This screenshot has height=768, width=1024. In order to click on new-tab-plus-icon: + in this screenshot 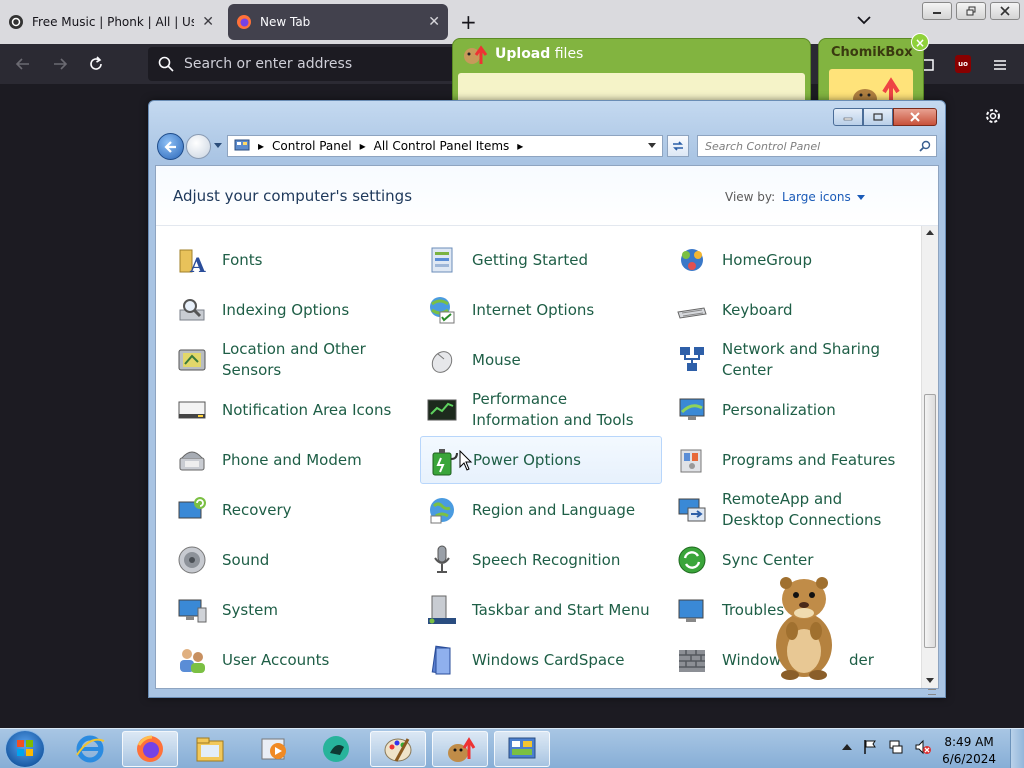, I will do `click(468, 22)`.